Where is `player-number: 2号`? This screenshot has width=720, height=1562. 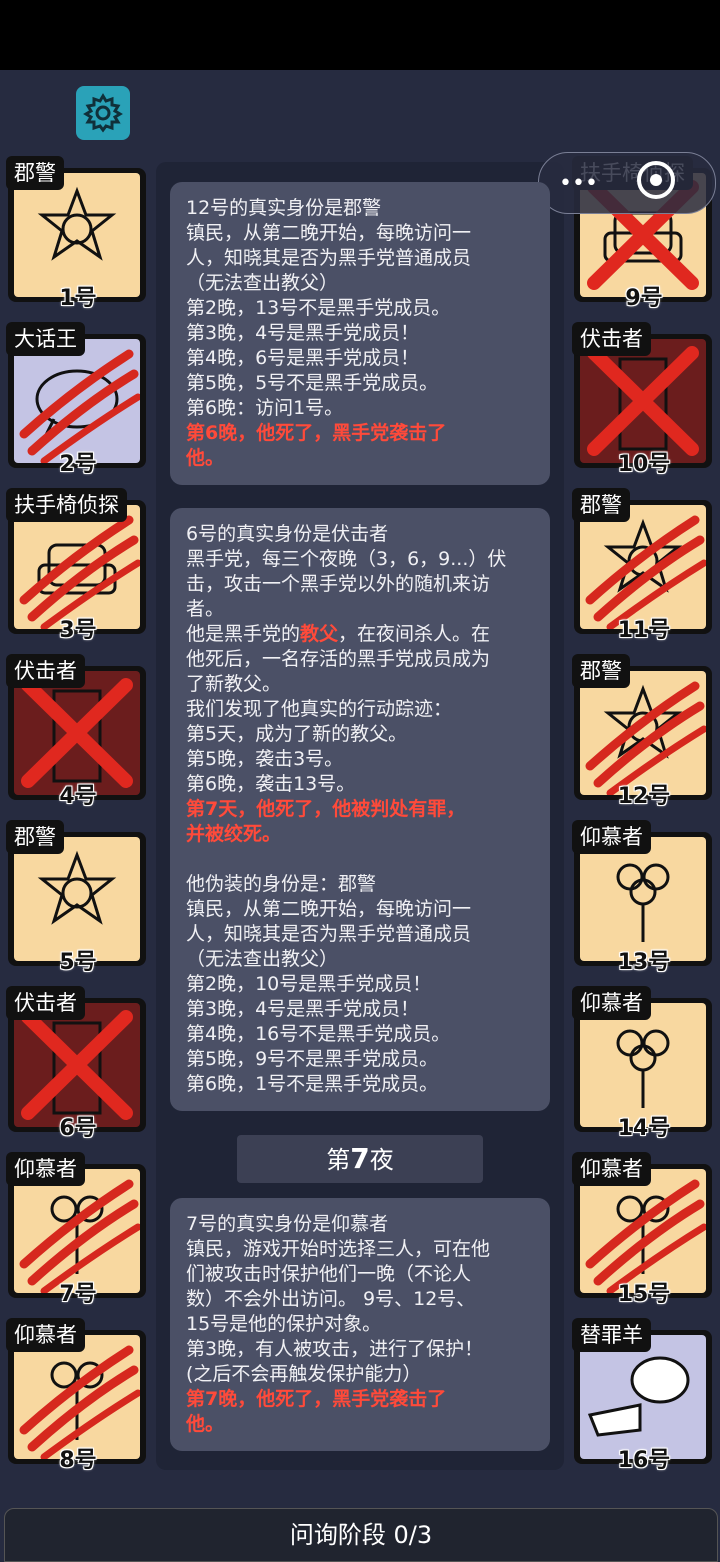
player-number: 2号 is located at coordinates (78, 464).